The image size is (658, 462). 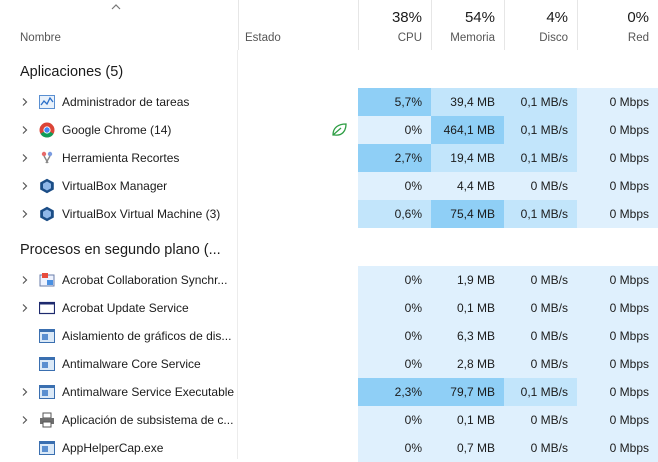 What do you see at coordinates (263, 38) in the screenshot?
I see `column-status-label: Estado` at bounding box center [263, 38].